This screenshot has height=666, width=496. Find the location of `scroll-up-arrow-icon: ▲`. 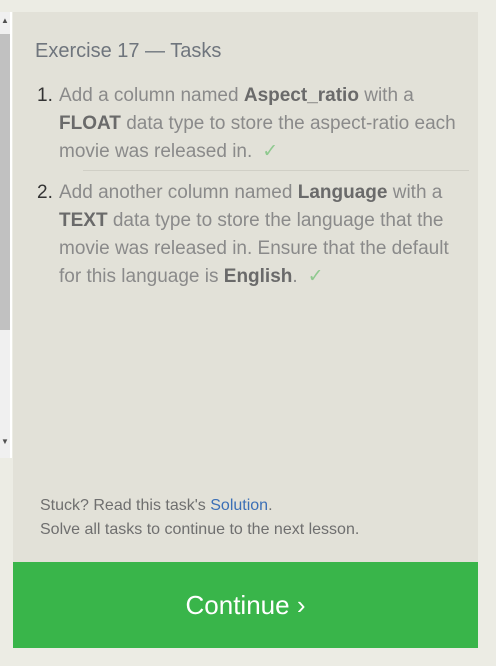

scroll-up-arrow-icon: ▲ is located at coordinates (5, 21).